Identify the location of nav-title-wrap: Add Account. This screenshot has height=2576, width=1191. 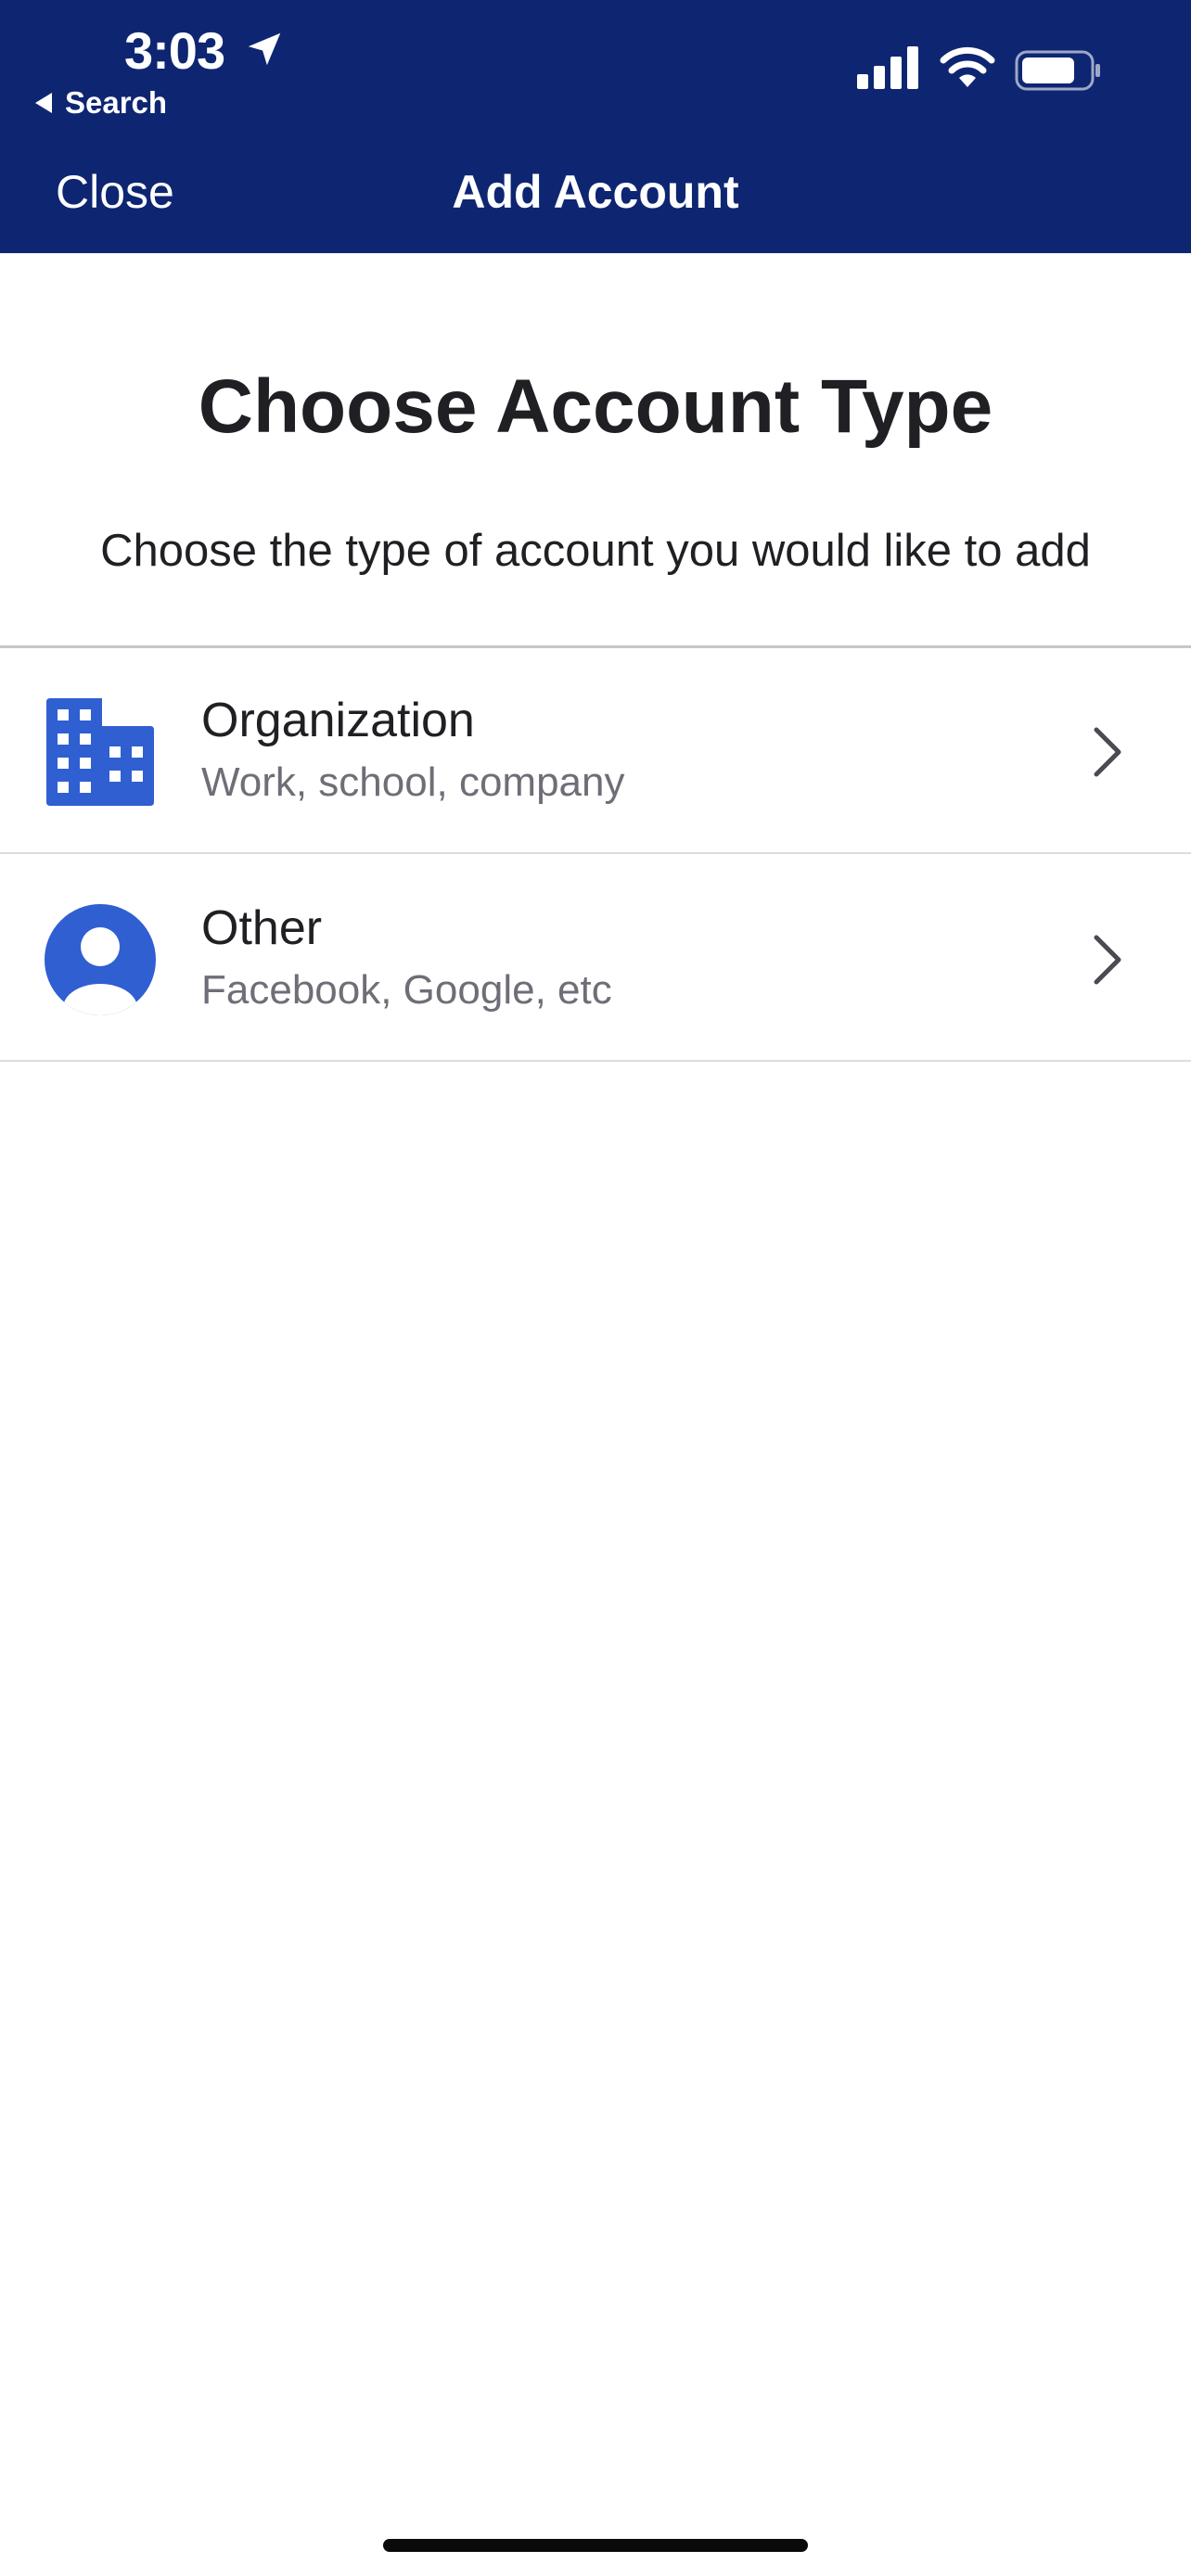
(595, 192).